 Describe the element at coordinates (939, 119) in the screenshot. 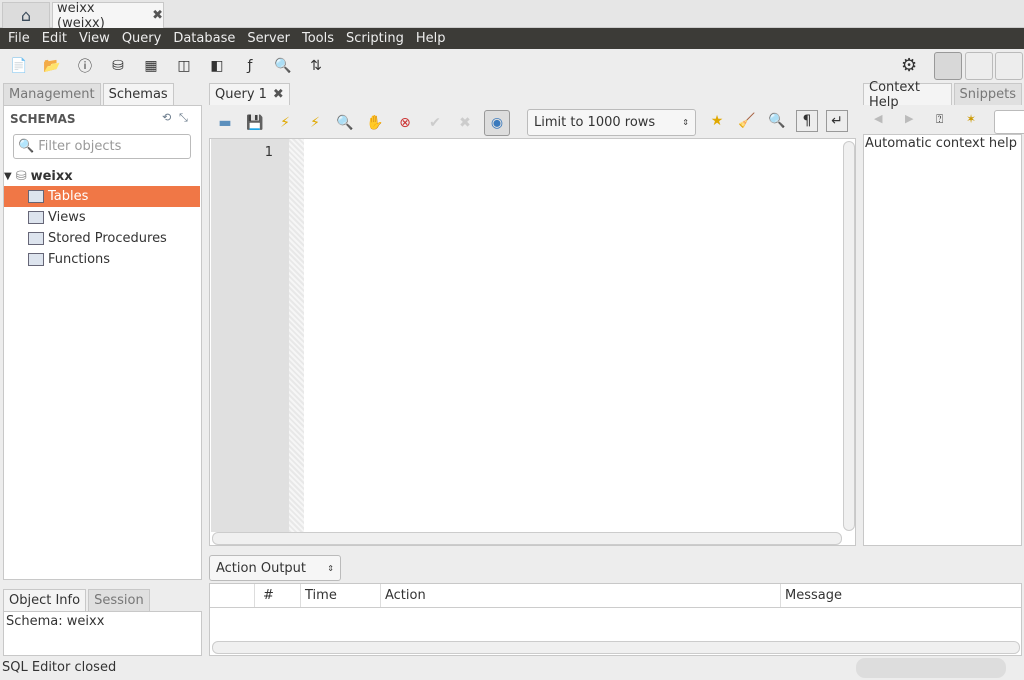

I see `manual-help-icon: ⍰` at that location.